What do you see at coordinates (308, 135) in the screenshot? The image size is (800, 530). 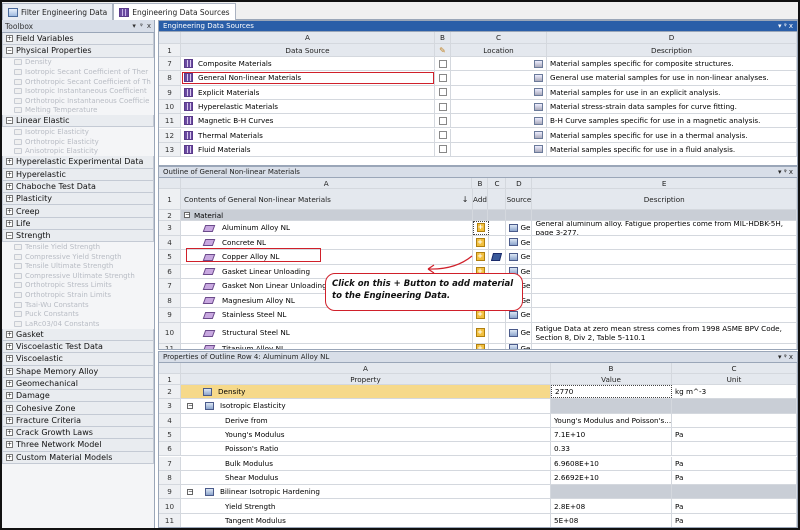 I see `data-source-cell: Thermal Materials` at bounding box center [308, 135].